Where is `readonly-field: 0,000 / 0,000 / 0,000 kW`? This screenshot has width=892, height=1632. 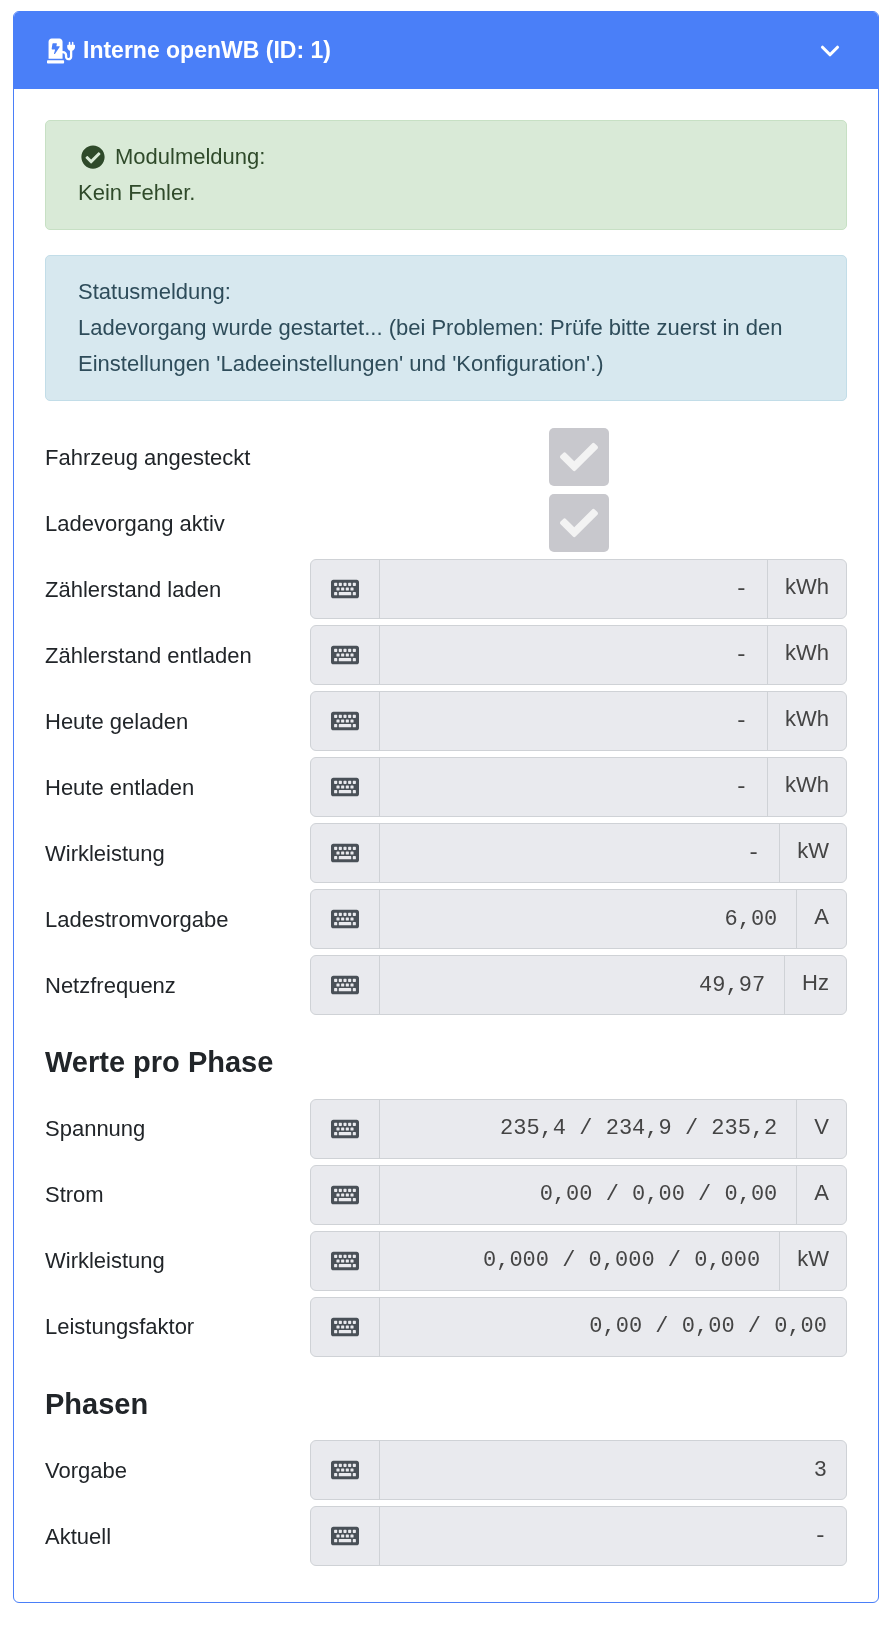 readonly-field: 0,000 / 0,000 / 0,000 kW is located at coordinates (578, 1260).